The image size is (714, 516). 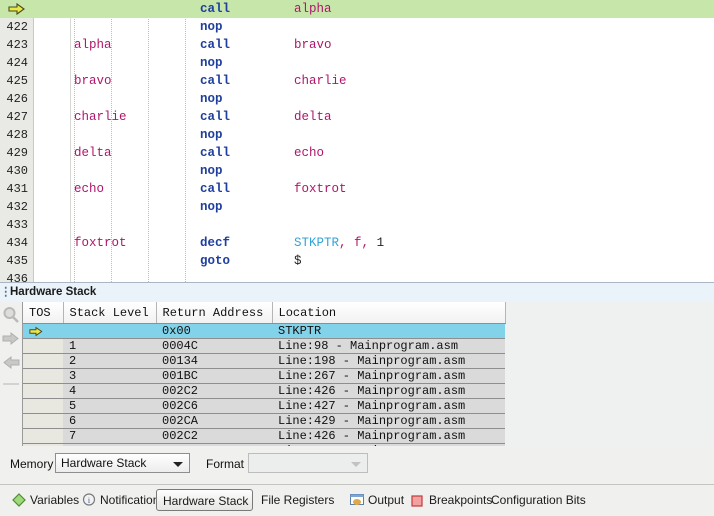 I want to click on tos-pointer-icon, so click(x=36, y=331).